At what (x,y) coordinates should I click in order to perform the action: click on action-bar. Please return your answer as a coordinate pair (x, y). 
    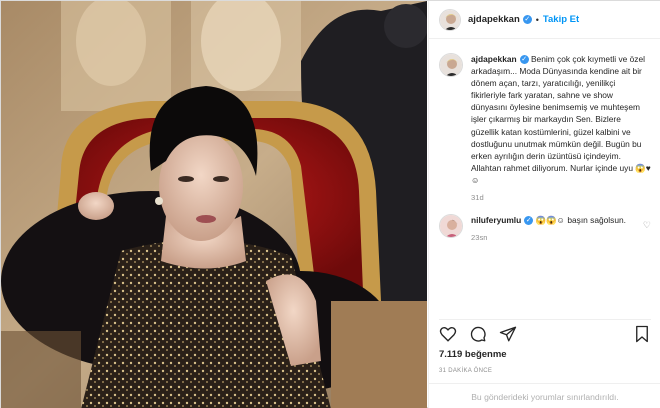
    Looking at the image, I should click on (545, 331).